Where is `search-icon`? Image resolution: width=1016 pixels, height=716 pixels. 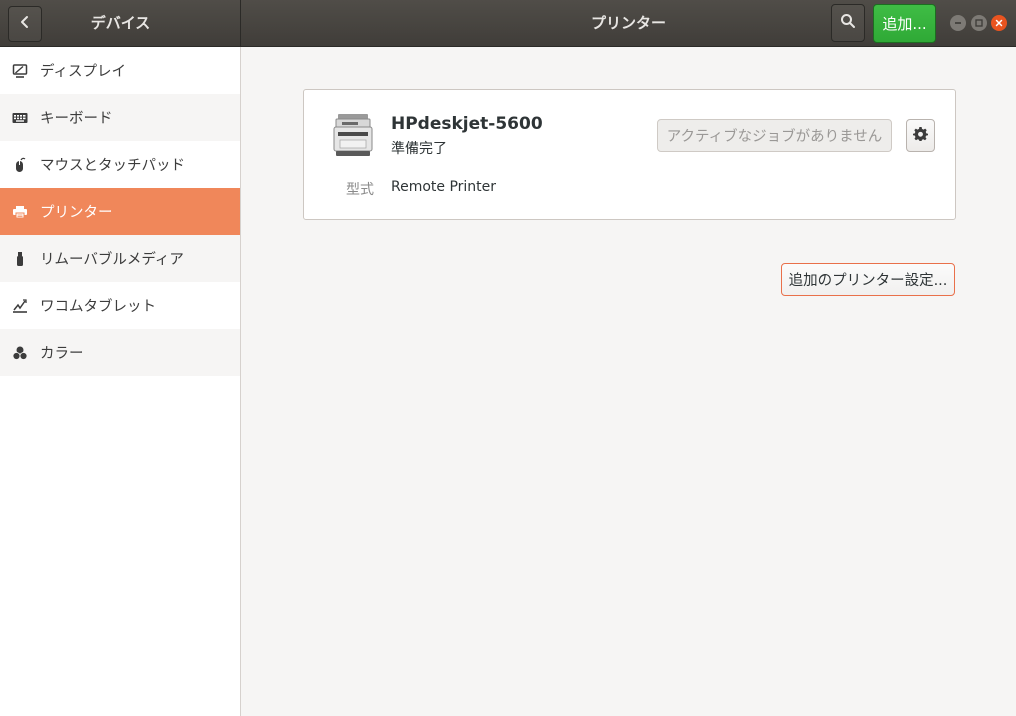 search-icon is located at coordinates (848, 23).